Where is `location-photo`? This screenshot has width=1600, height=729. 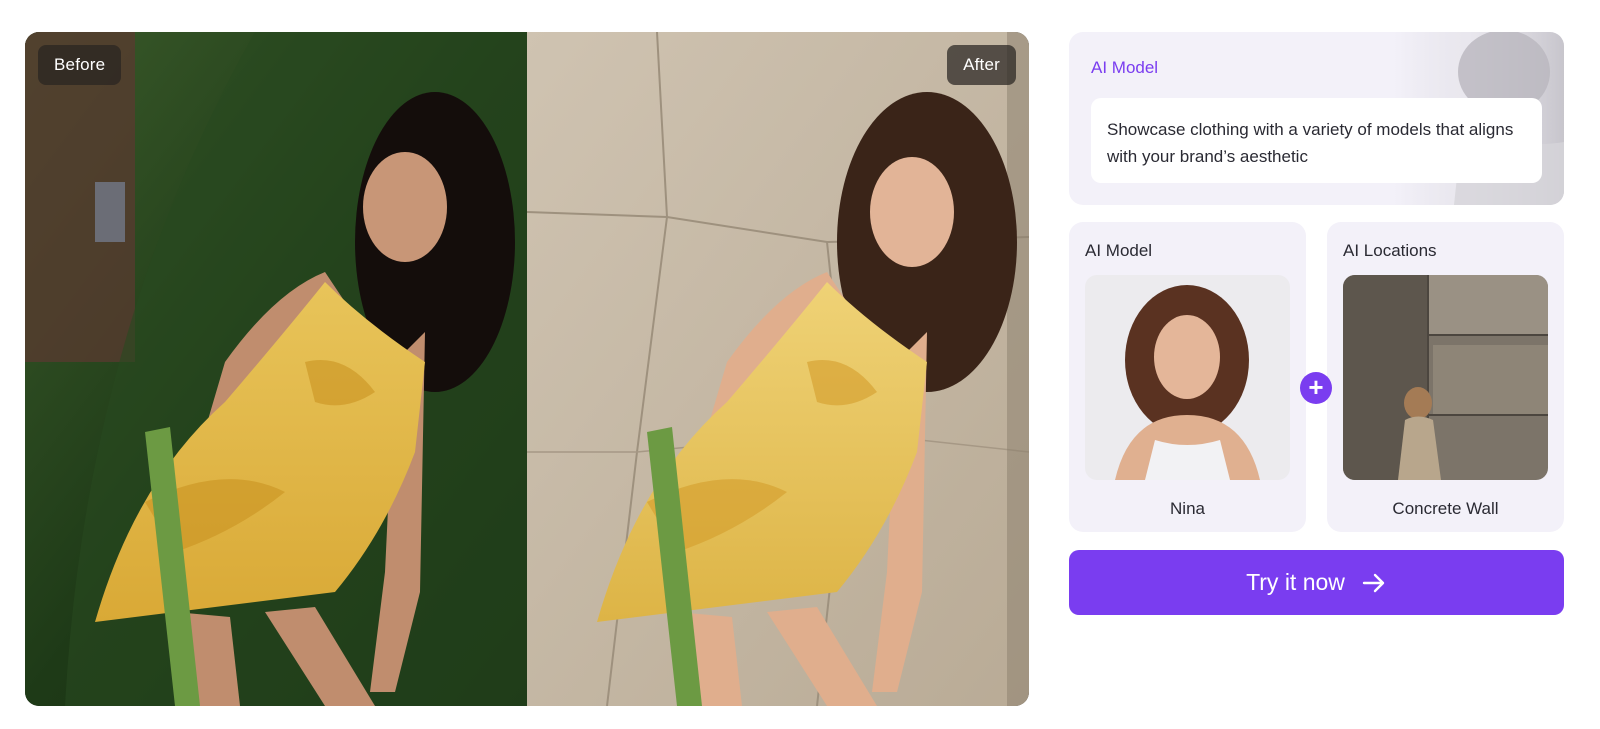
location-photo is located at coordinates (1445, 377).